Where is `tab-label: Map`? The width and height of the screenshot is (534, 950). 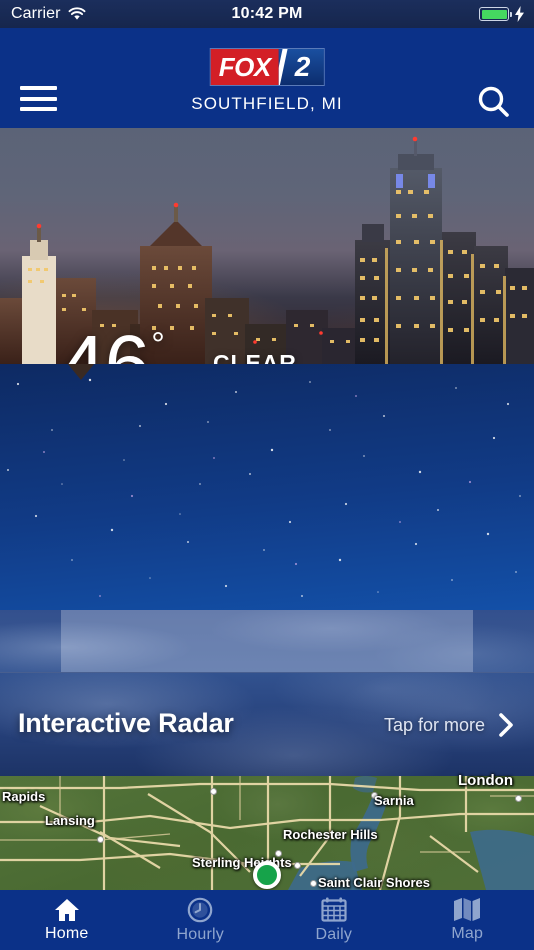
tab-label: Map is located at coordinates (467, 933).